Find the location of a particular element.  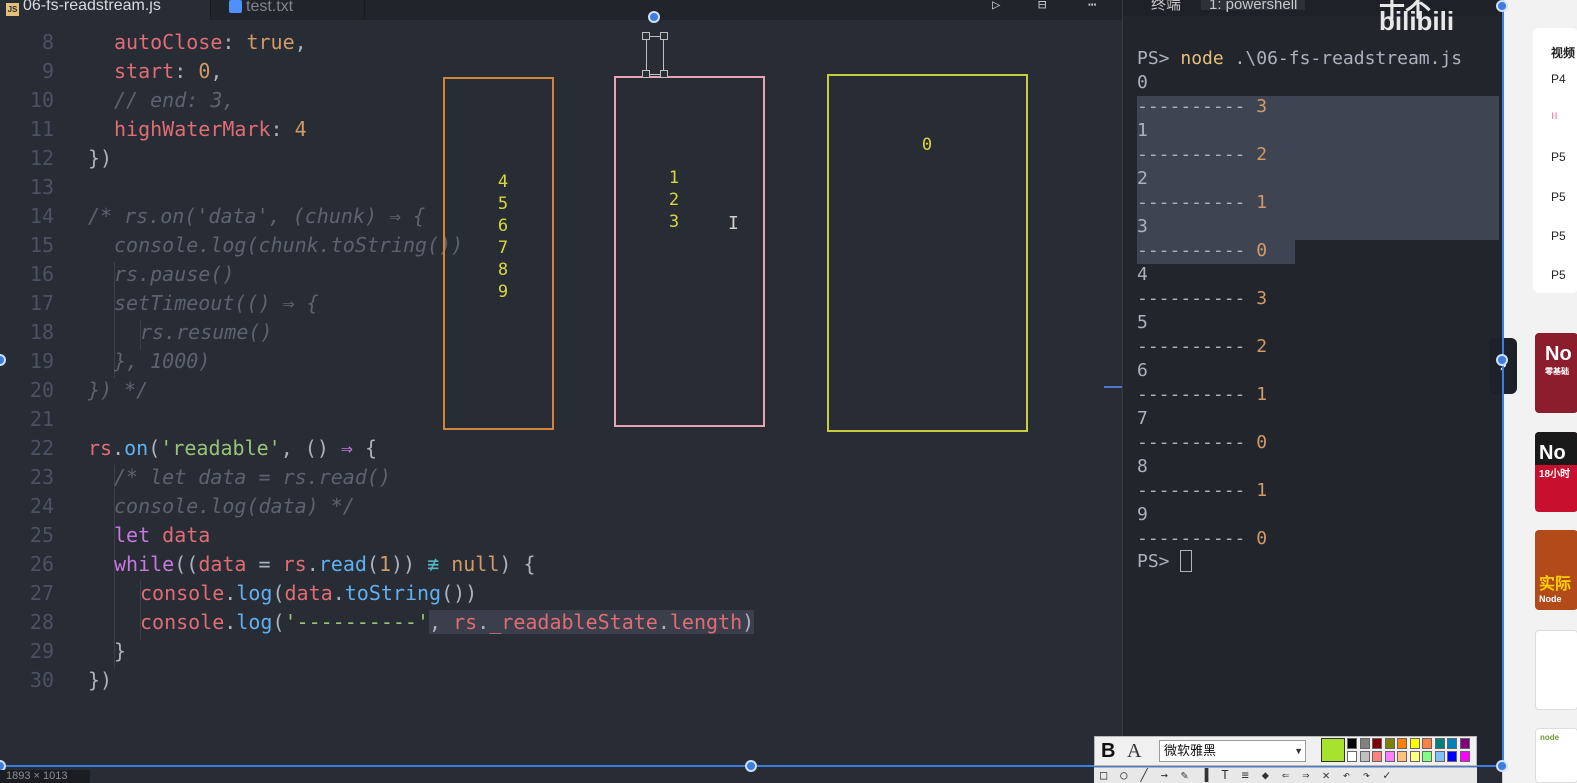

code-line: 27 console.log(data.toString()) is located at coordinates (253, 593).